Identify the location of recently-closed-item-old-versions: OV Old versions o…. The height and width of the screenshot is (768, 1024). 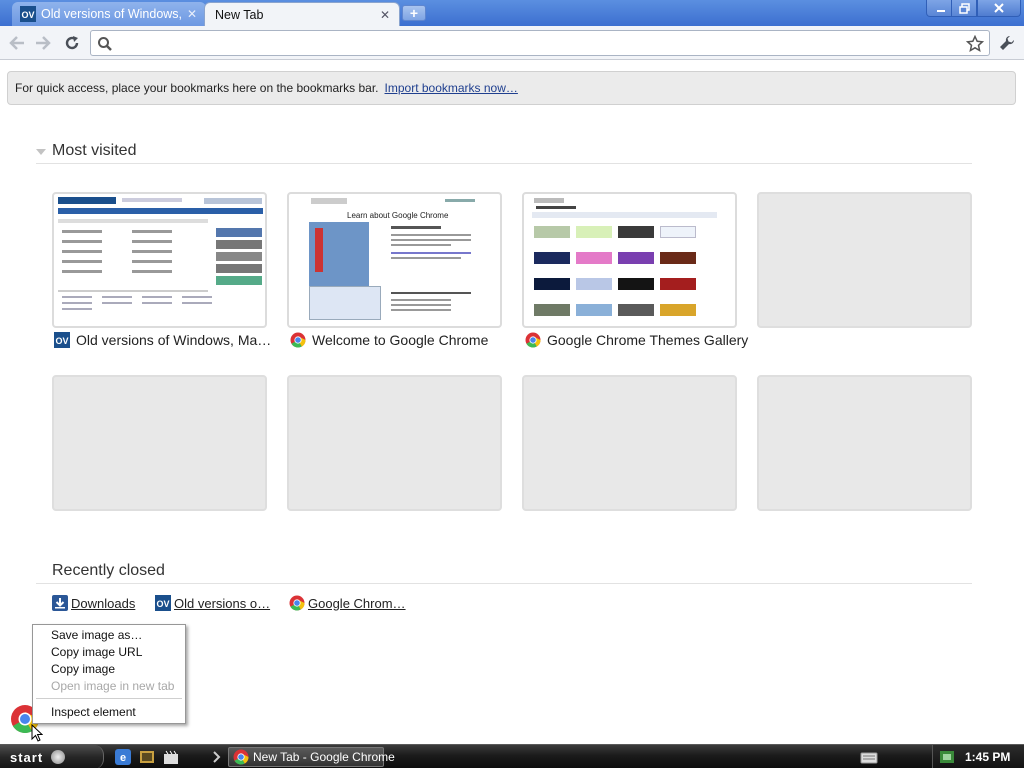
(212, 603).